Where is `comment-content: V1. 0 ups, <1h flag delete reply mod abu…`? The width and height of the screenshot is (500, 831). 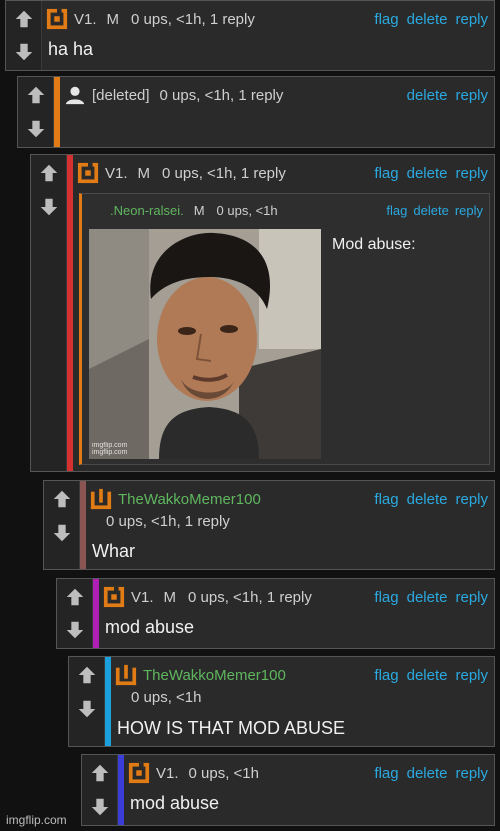
comment-content: V1. 0 ups, <1h flag delete reply mod abu… is located at coordinates (309, 790).